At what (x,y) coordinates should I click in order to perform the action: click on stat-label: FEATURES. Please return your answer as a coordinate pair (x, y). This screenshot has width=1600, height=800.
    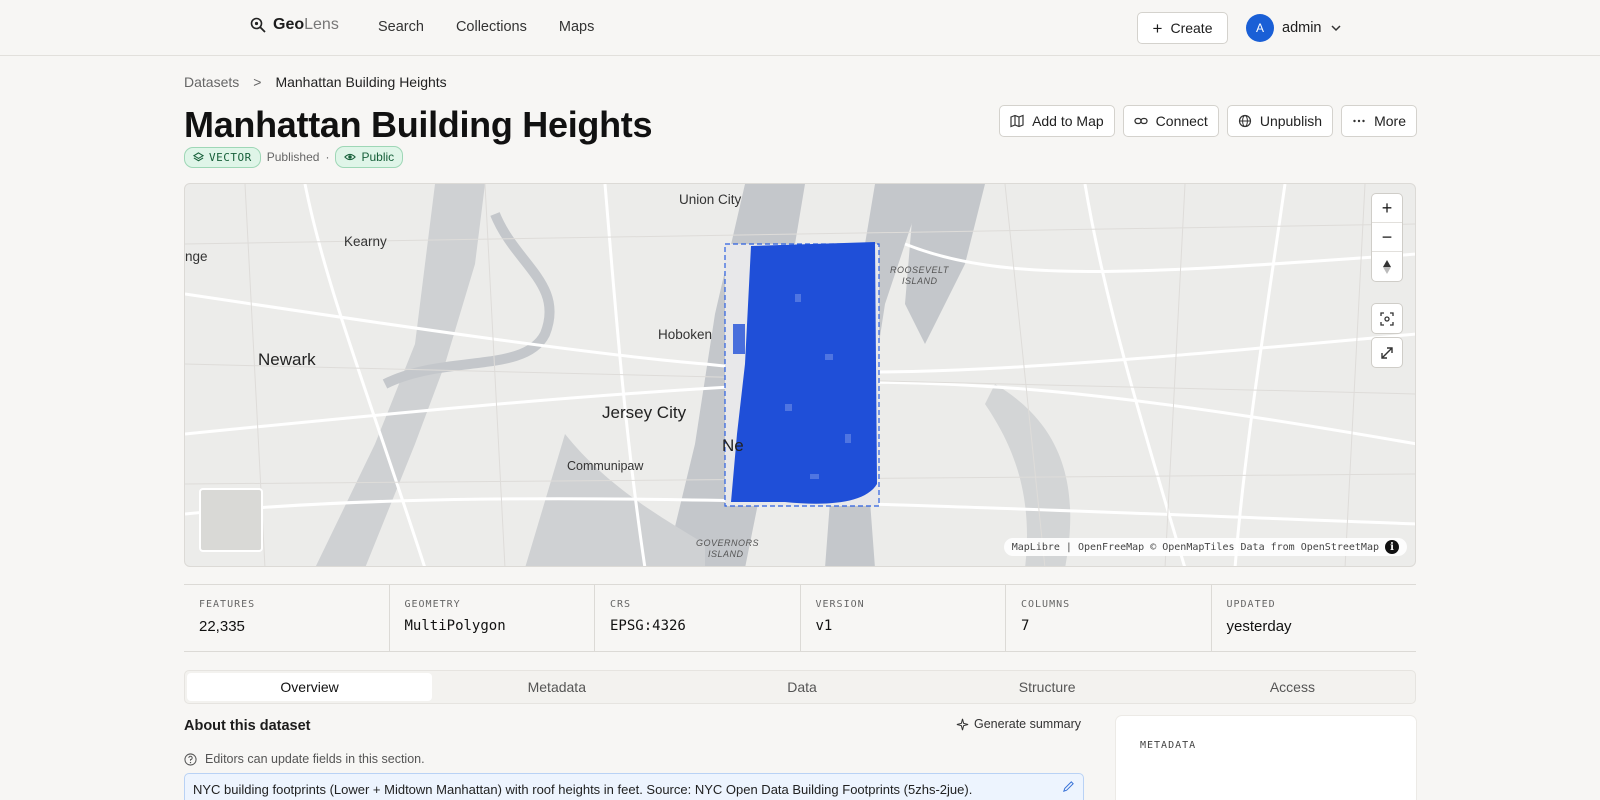
    Looking at the image, I should click on (227, 604).